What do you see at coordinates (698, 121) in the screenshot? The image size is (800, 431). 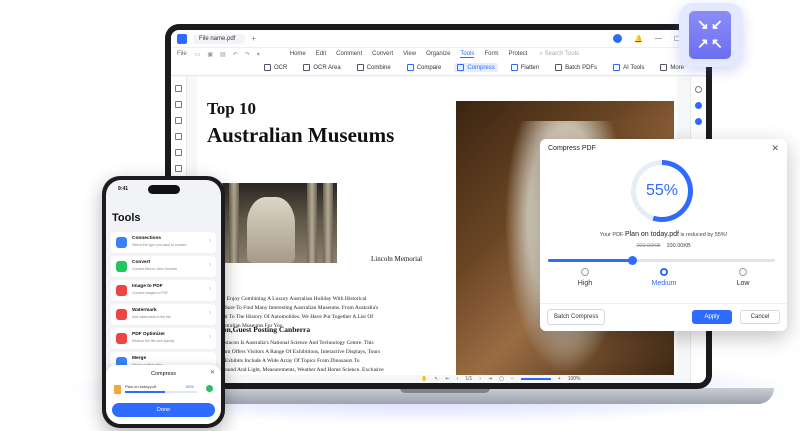 I see `translate-icon` at bounding box center [698, 121].